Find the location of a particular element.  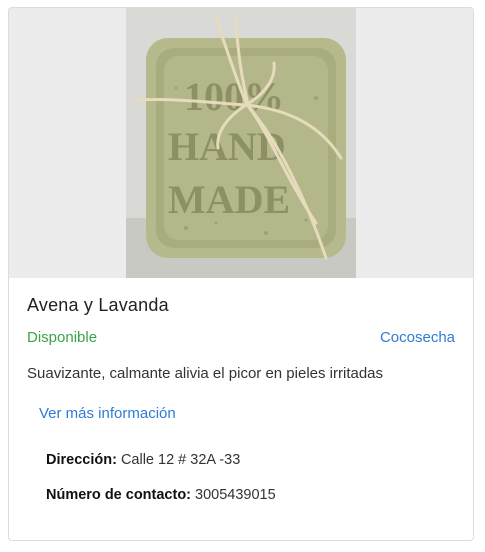

contact-value: 3005439015 is located at coordinates (235, 495).